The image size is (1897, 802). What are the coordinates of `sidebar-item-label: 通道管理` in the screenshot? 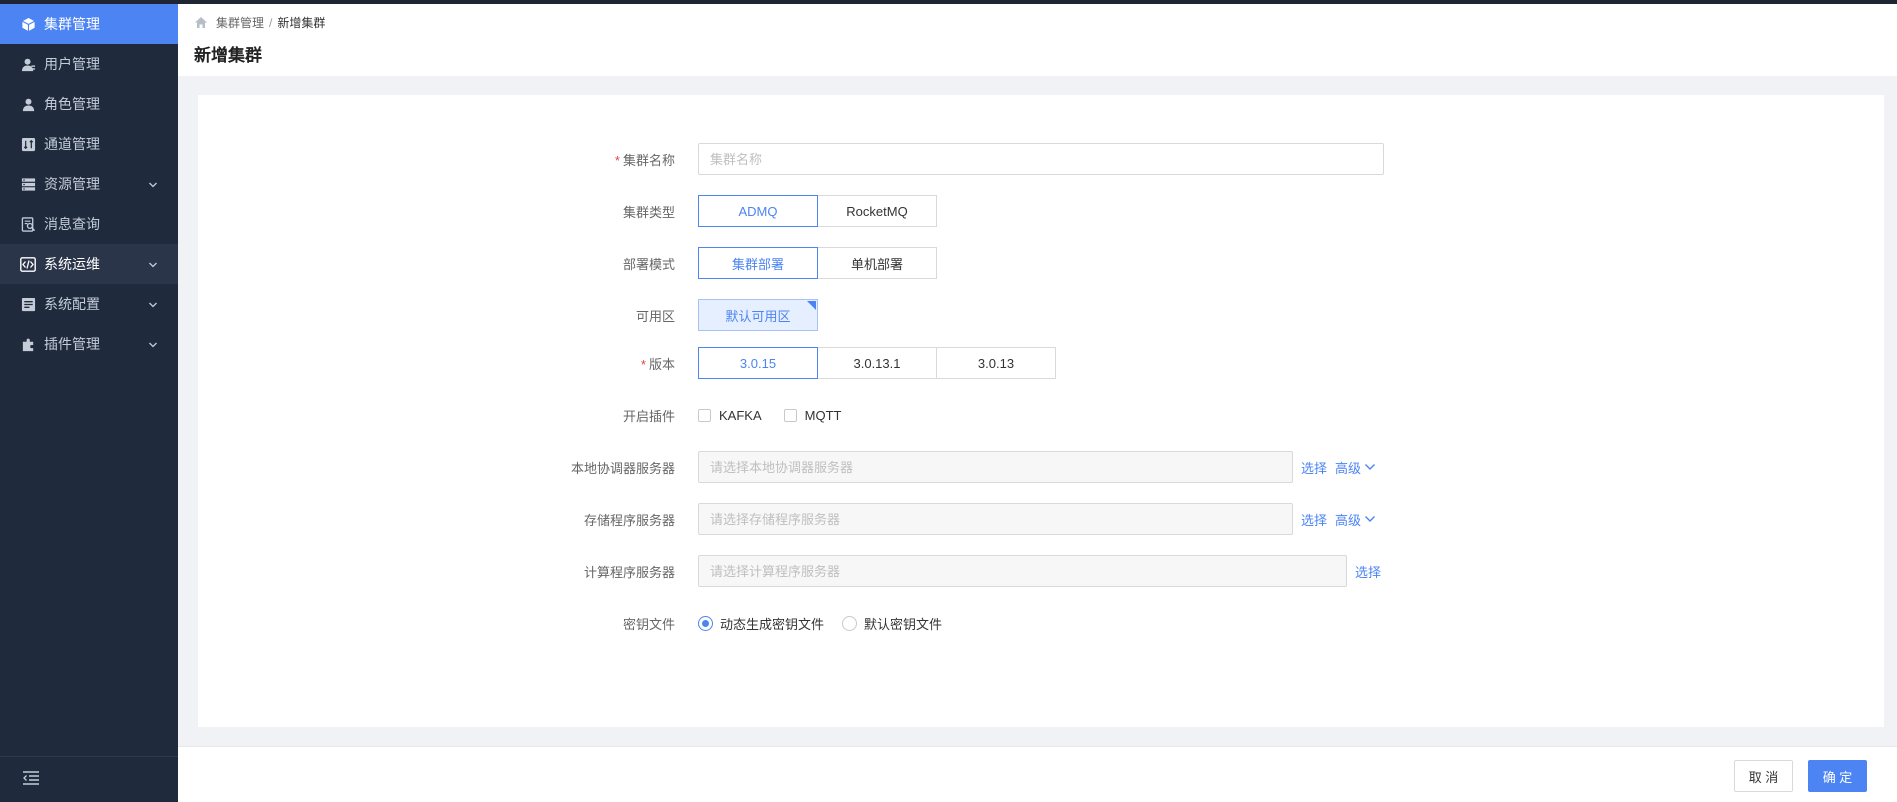 It's located at (72, 144).